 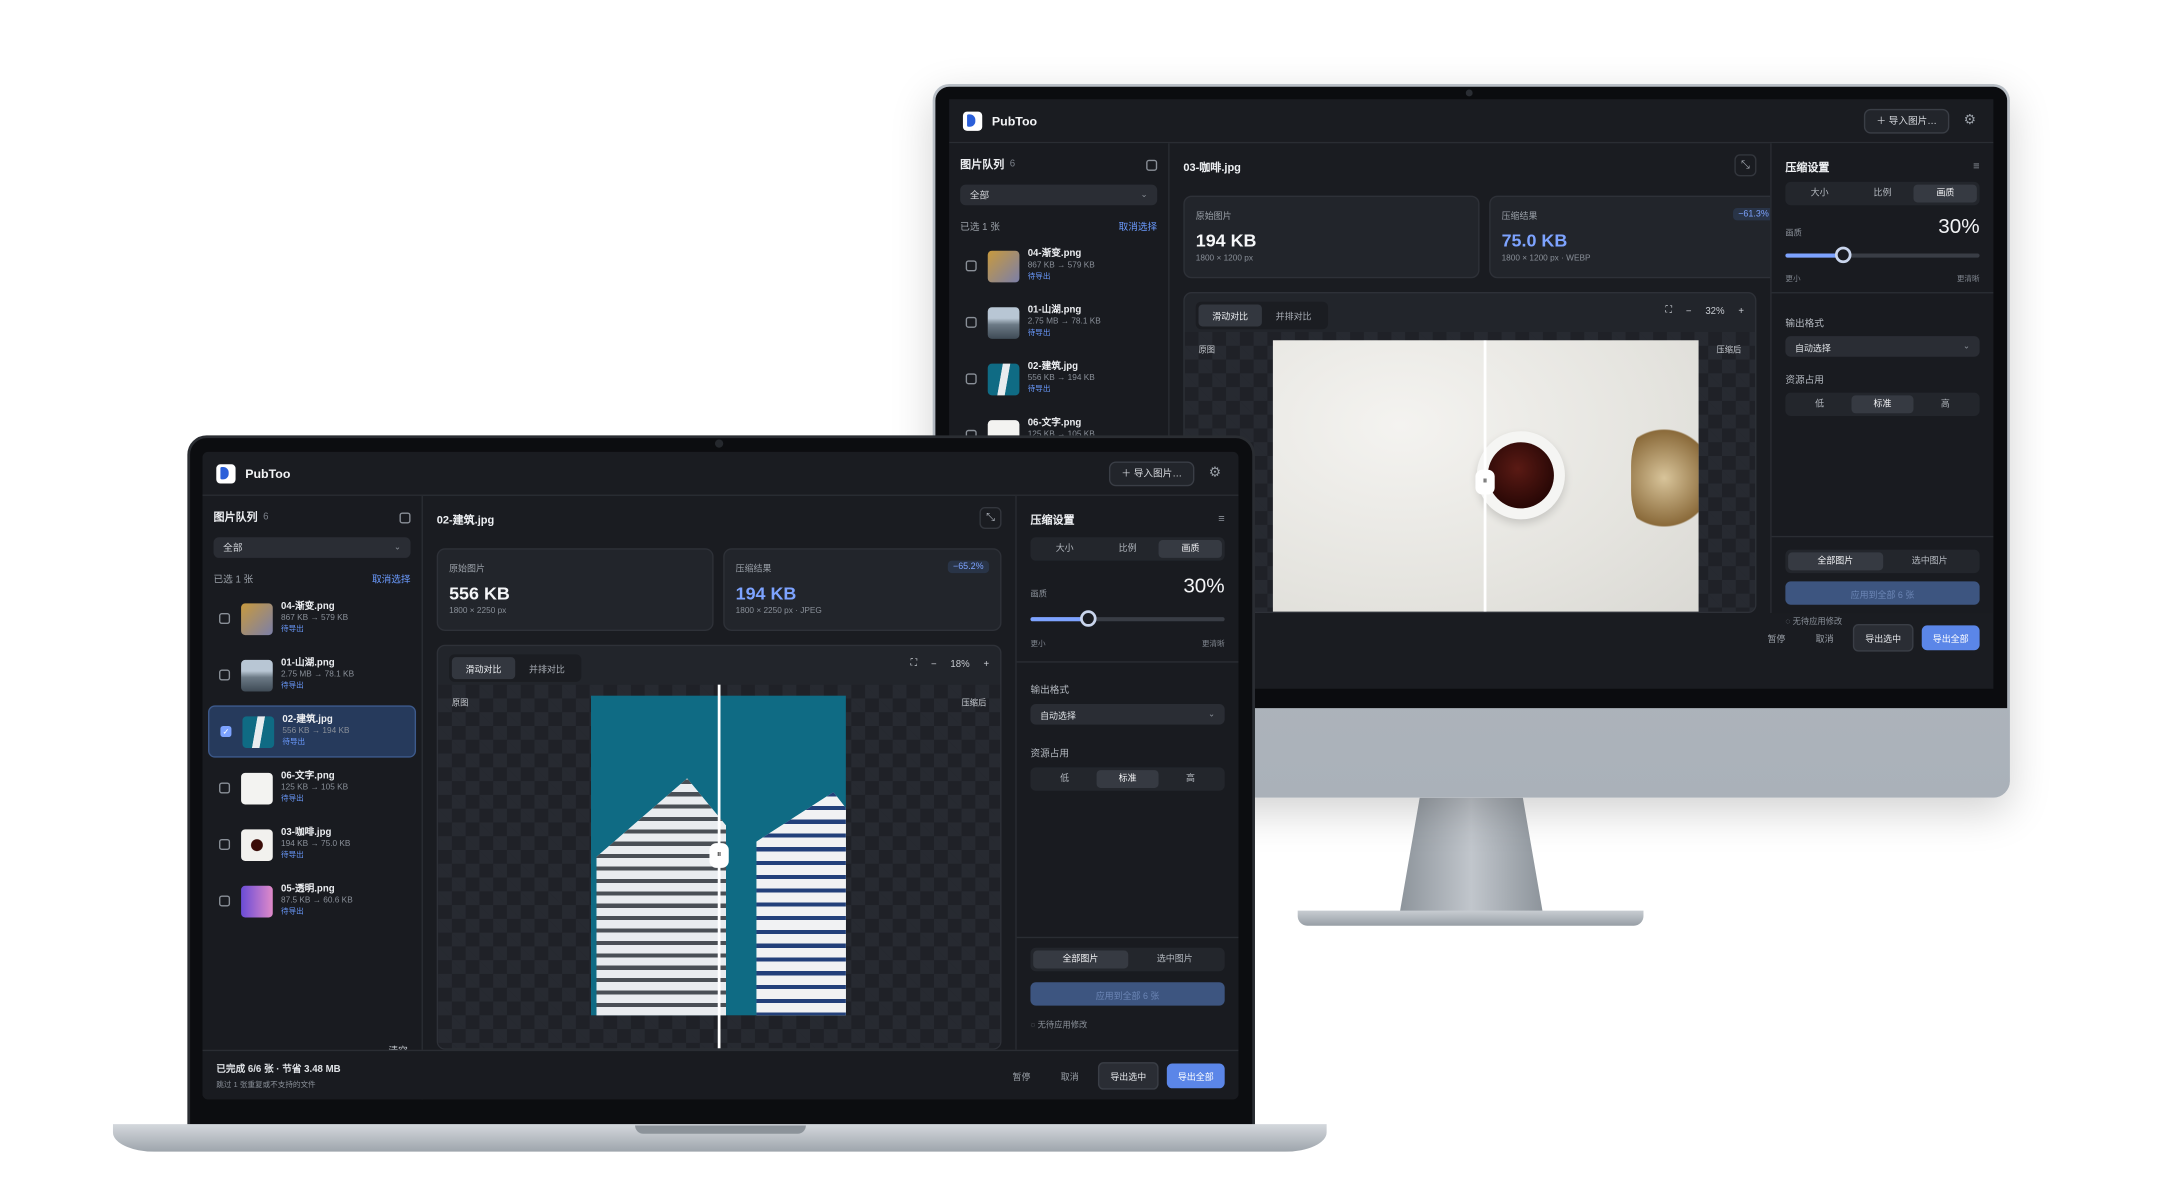 What do you see at coordinates (478, 611) in the screenshot?
I see `original-dims: 1800 × 2250 px` at bounding box center [478, 611].